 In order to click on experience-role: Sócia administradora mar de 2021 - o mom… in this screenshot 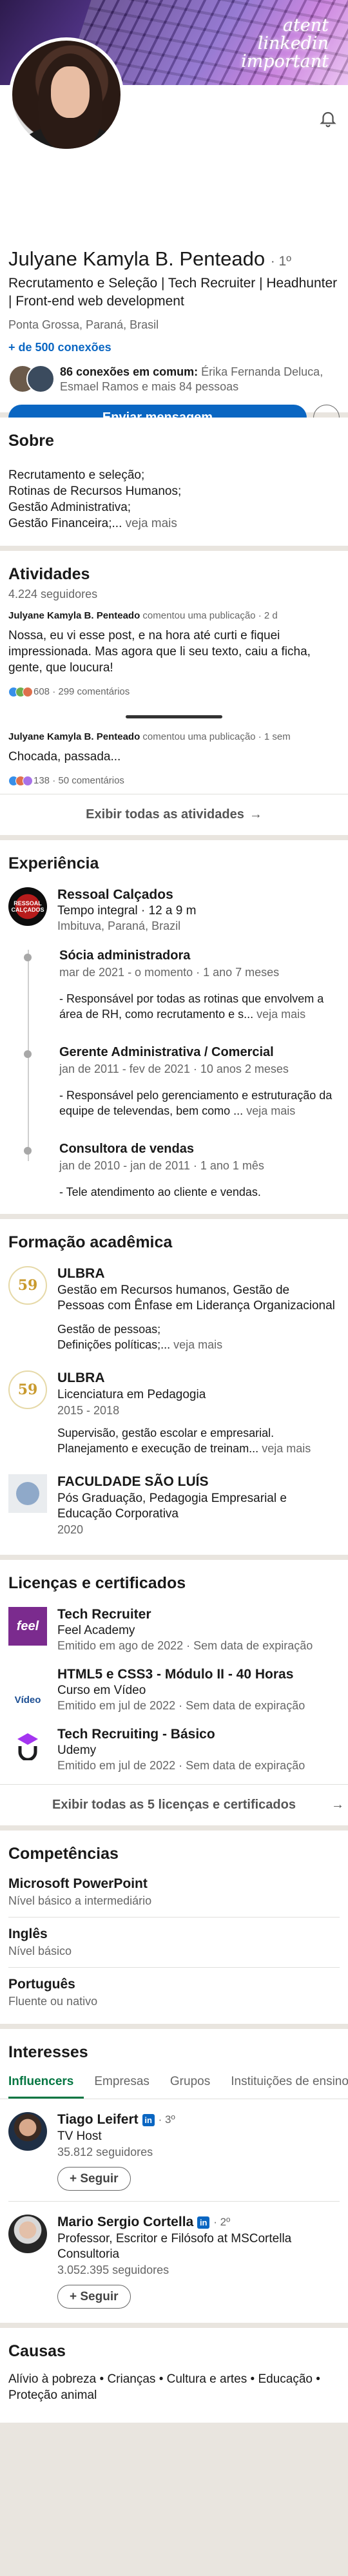, I will do `click(182, 978)`.